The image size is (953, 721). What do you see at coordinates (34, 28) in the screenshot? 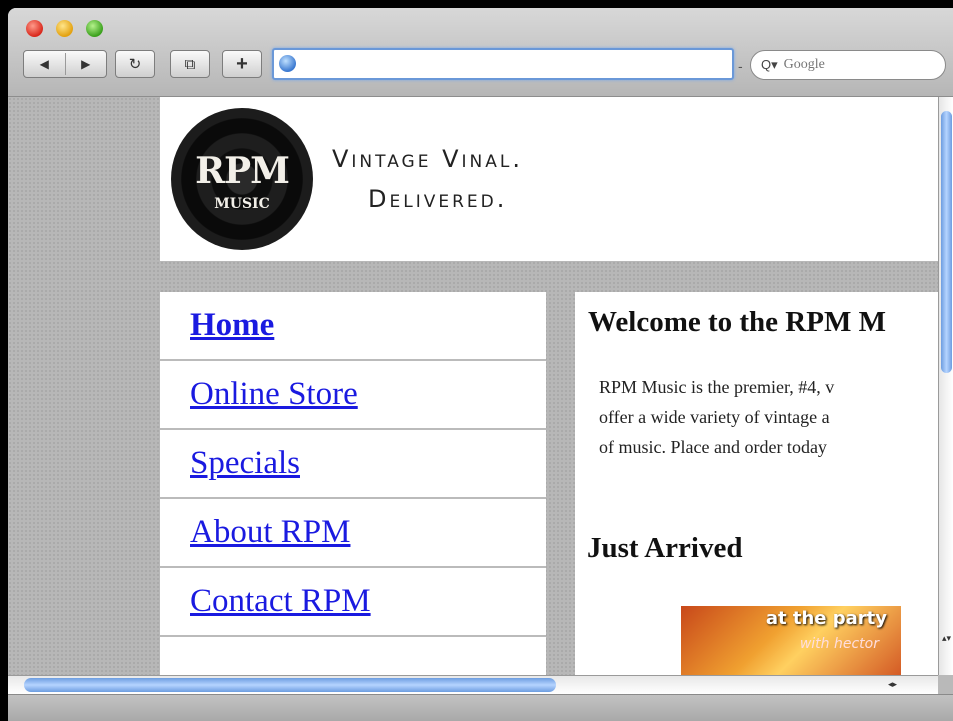
I see `close-window-button` at bounding box center [34, 28].